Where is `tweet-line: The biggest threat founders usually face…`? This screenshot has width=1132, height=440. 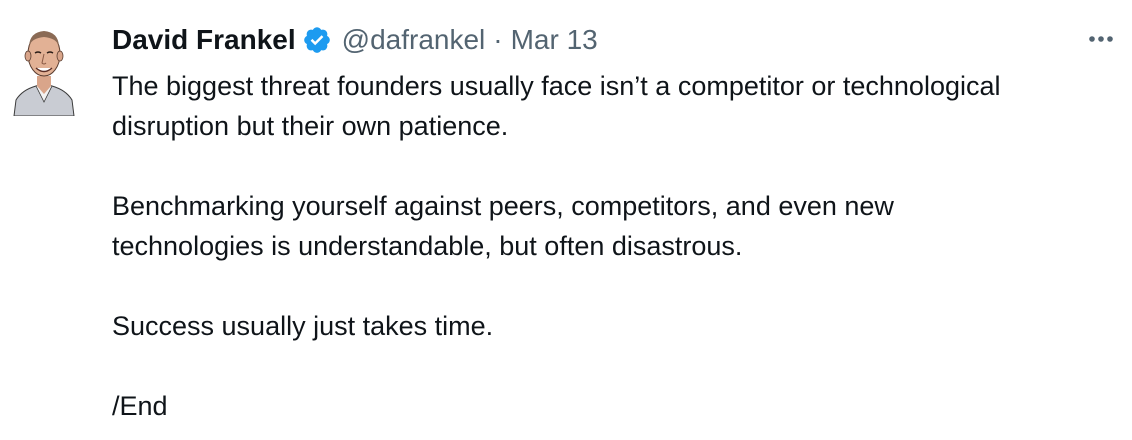
tweet-line: The biggest threat founders usually face… is located at coordinates (556, 86).